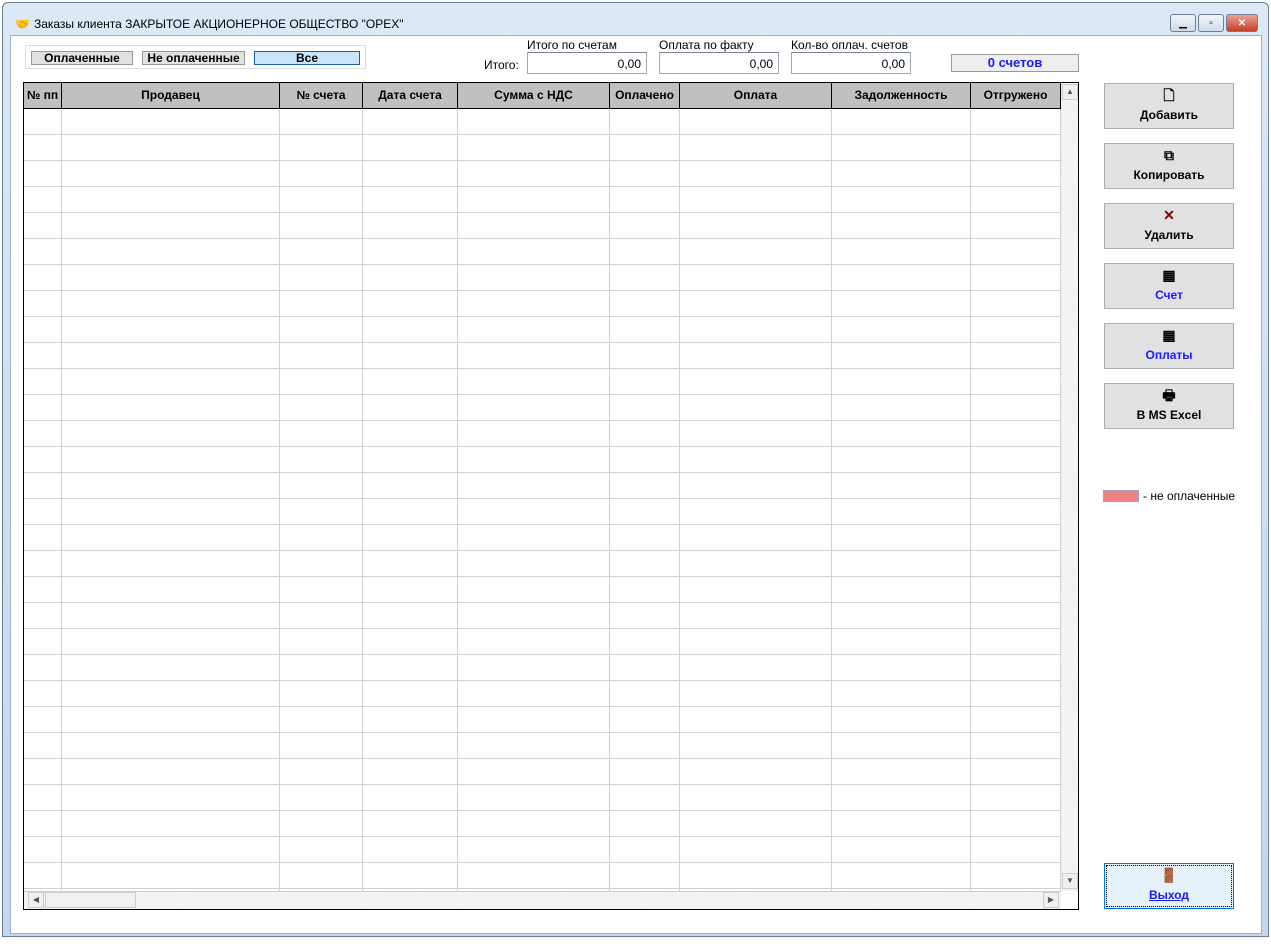 The image size is (1271, 944). Describe the element at coordinates (193, 58) in the screenshot. I see `filter-unpaid-button: Не оплаченные` at that location.